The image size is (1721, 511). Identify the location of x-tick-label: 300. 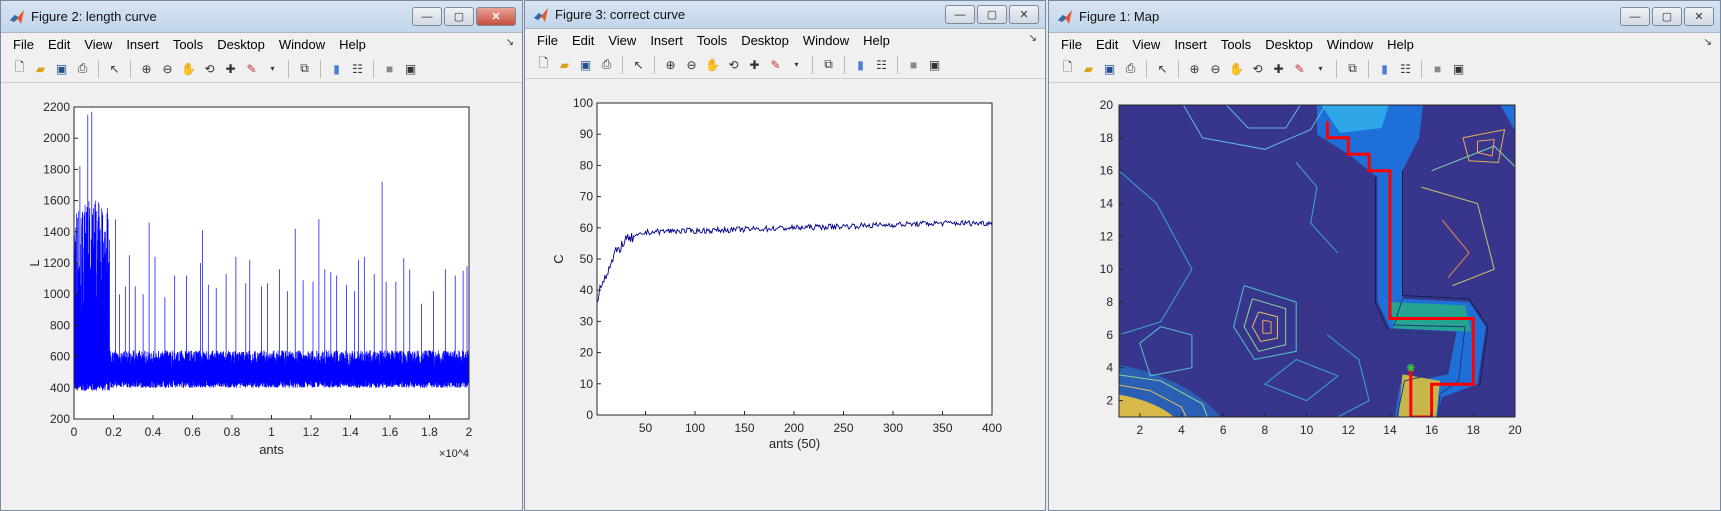
(893, 428).